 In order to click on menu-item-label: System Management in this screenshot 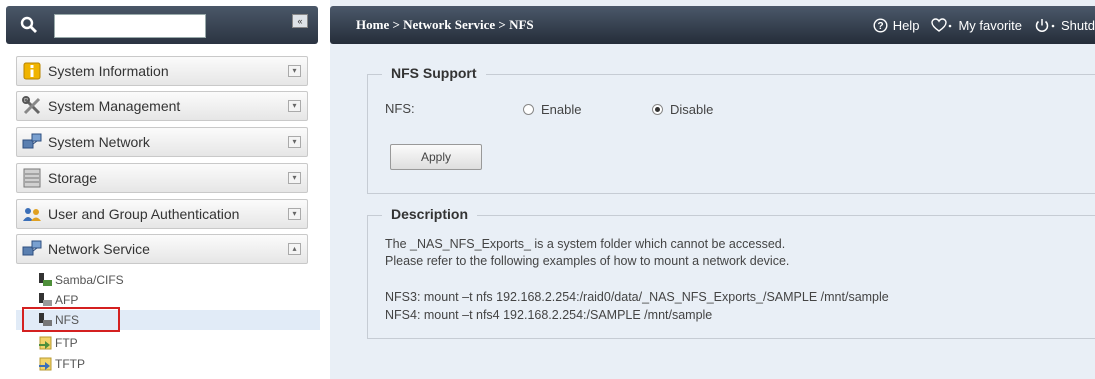, I will do `click(114, 106)`.